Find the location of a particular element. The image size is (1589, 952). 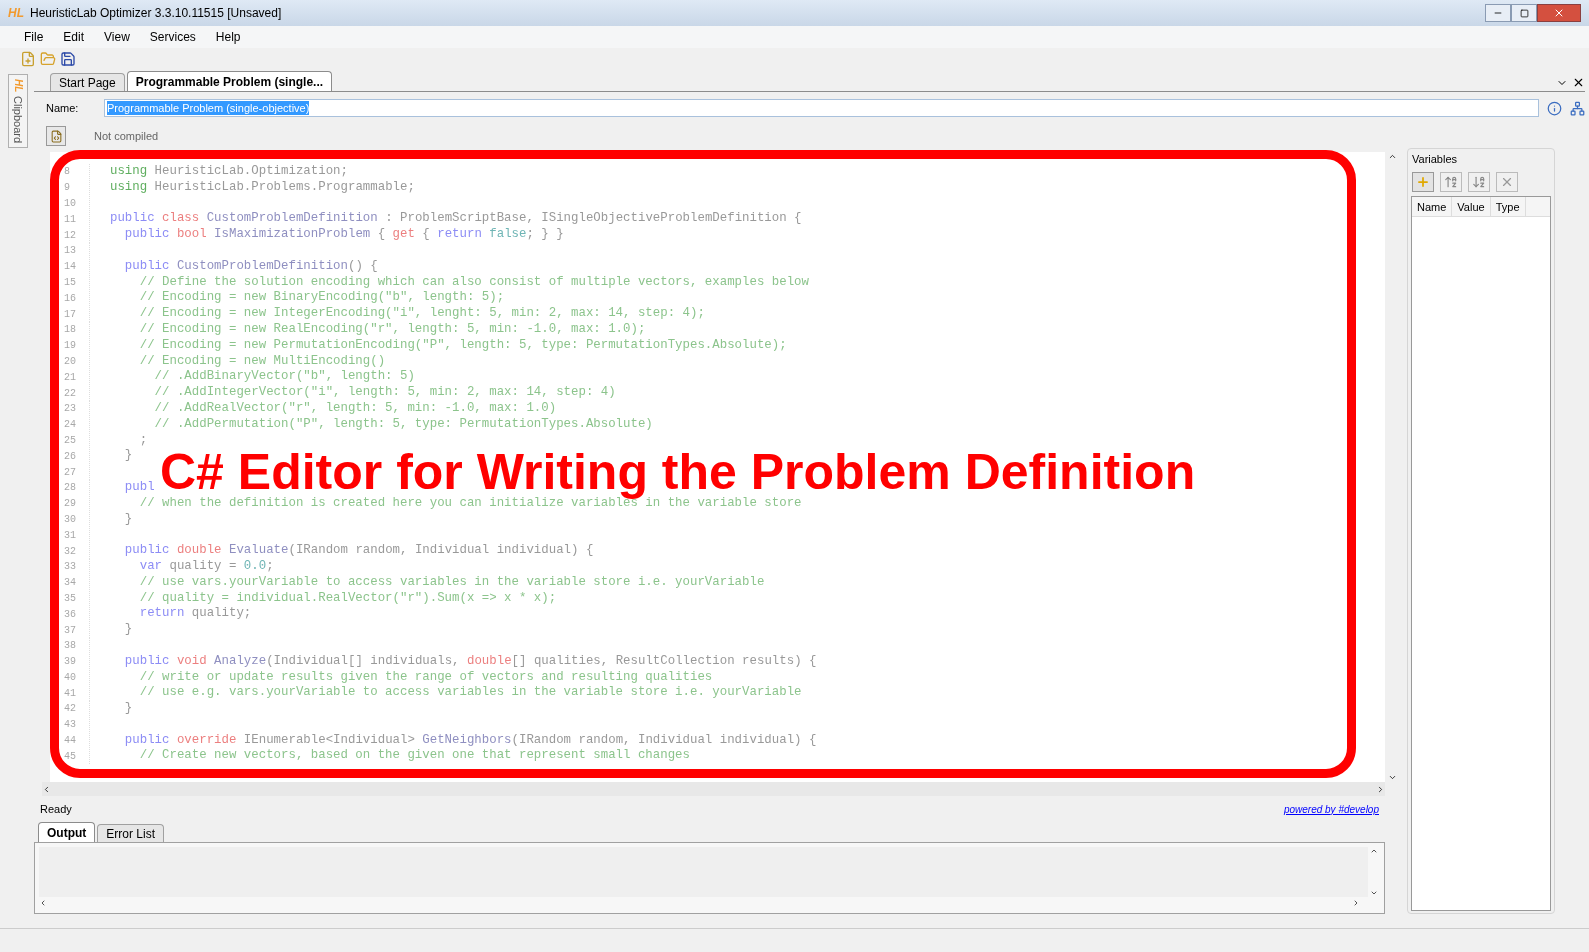

line-number: 11 is located at coordinates (70, 219).